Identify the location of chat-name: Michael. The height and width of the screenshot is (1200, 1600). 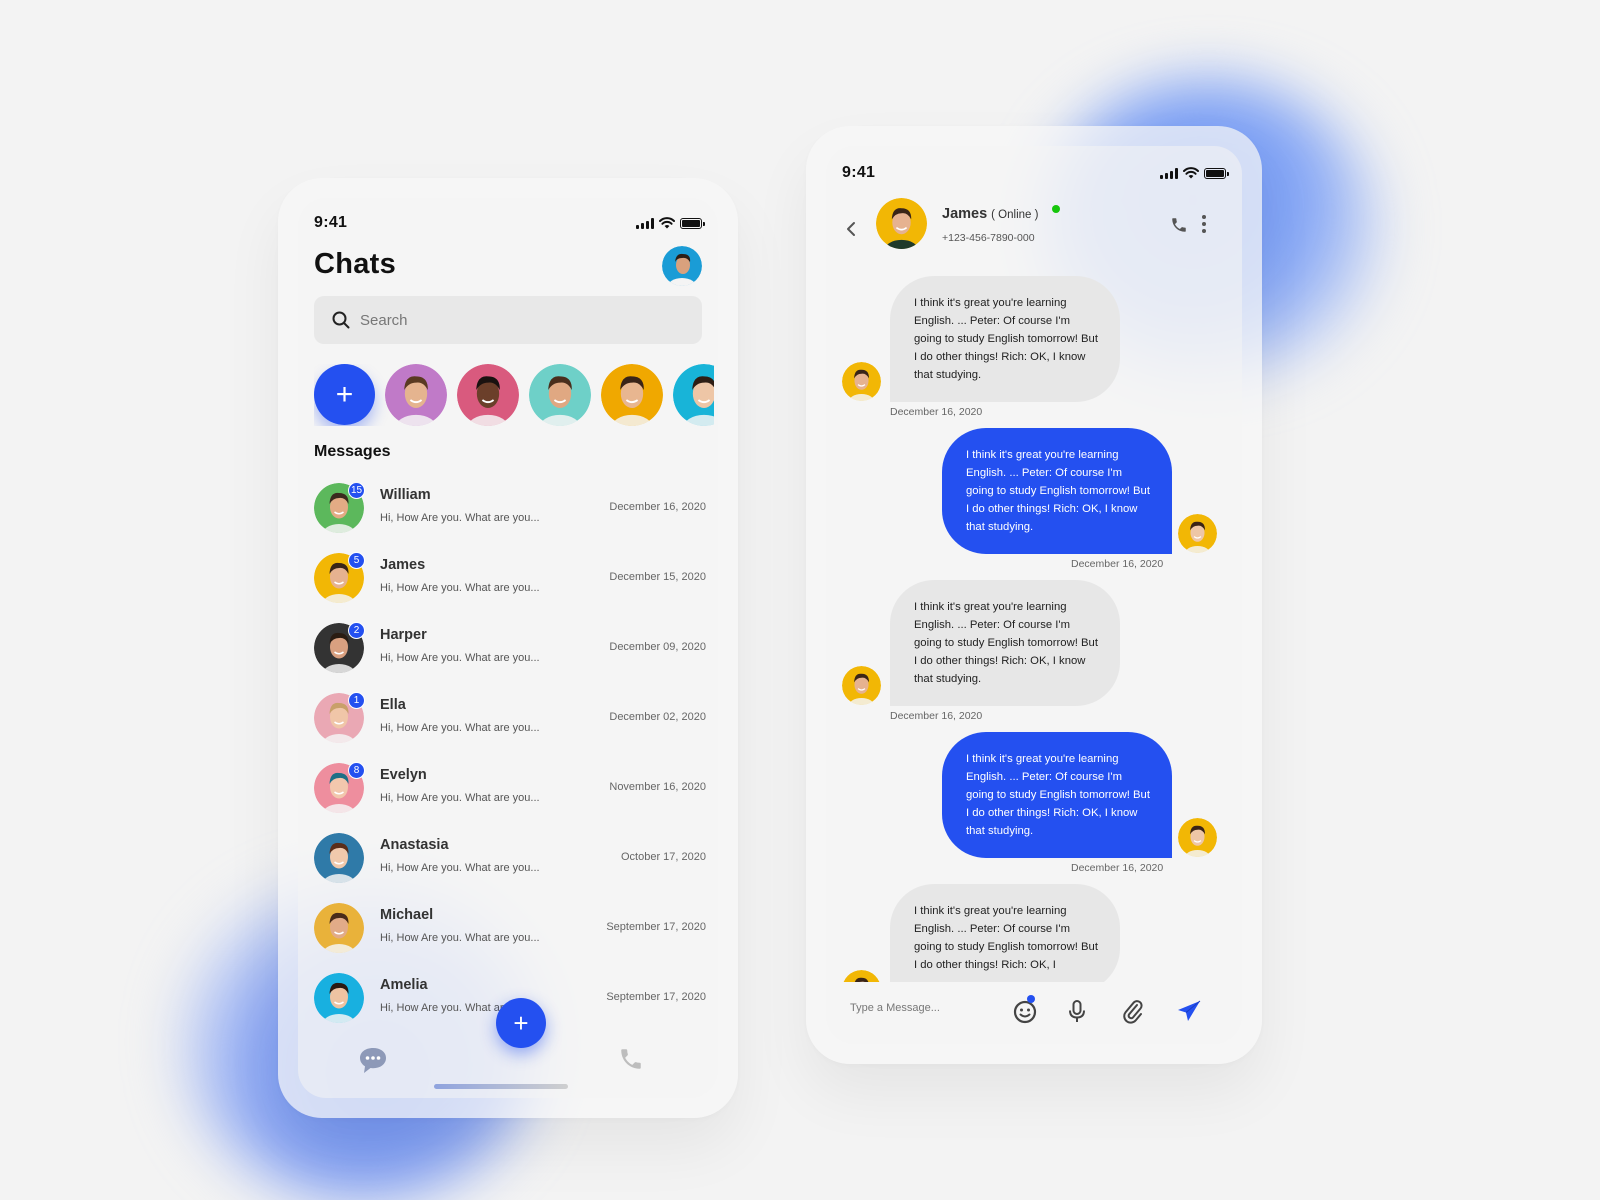
(407, 915).